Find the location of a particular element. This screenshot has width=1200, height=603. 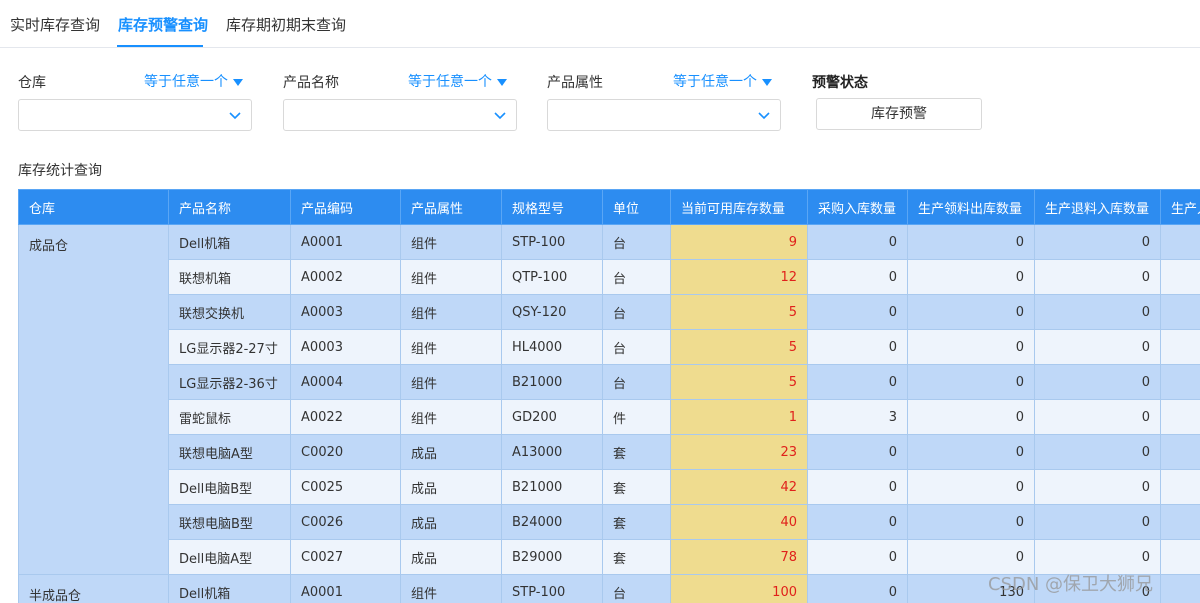

table-row: LG显示器2-36寸 A0004 组件 B21000 台 5 0 0 0 is located at coordinates (609, 382).